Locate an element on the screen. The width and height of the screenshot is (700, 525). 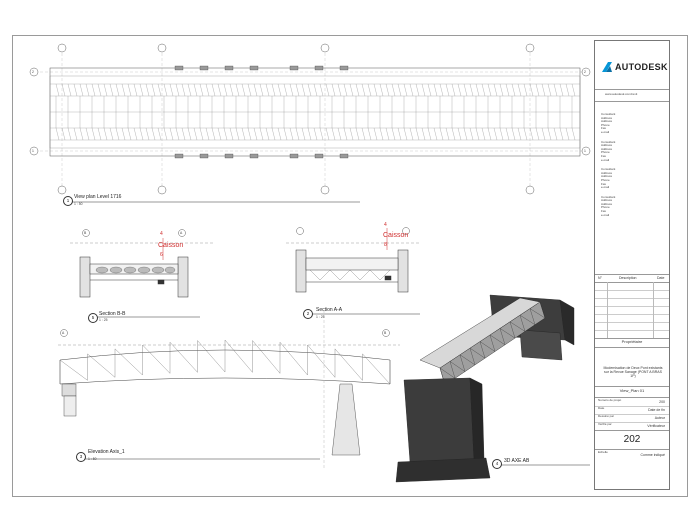
view-title: 3D AXE AB is located at coordinates (516, 461).